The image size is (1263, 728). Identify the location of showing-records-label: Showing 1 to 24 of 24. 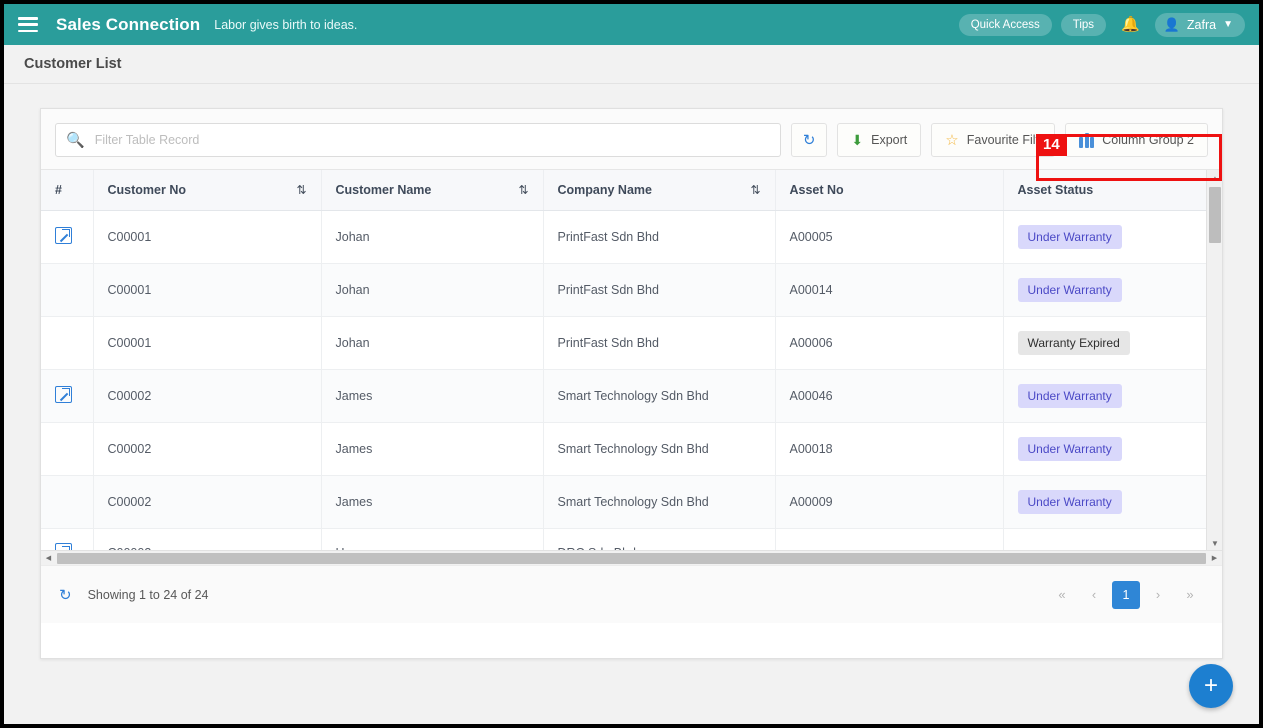
(148, 594).